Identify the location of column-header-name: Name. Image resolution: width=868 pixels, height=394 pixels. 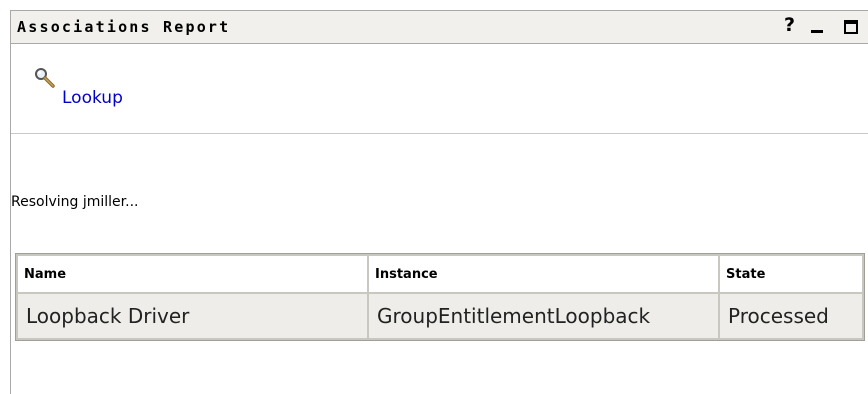
(192, 274).